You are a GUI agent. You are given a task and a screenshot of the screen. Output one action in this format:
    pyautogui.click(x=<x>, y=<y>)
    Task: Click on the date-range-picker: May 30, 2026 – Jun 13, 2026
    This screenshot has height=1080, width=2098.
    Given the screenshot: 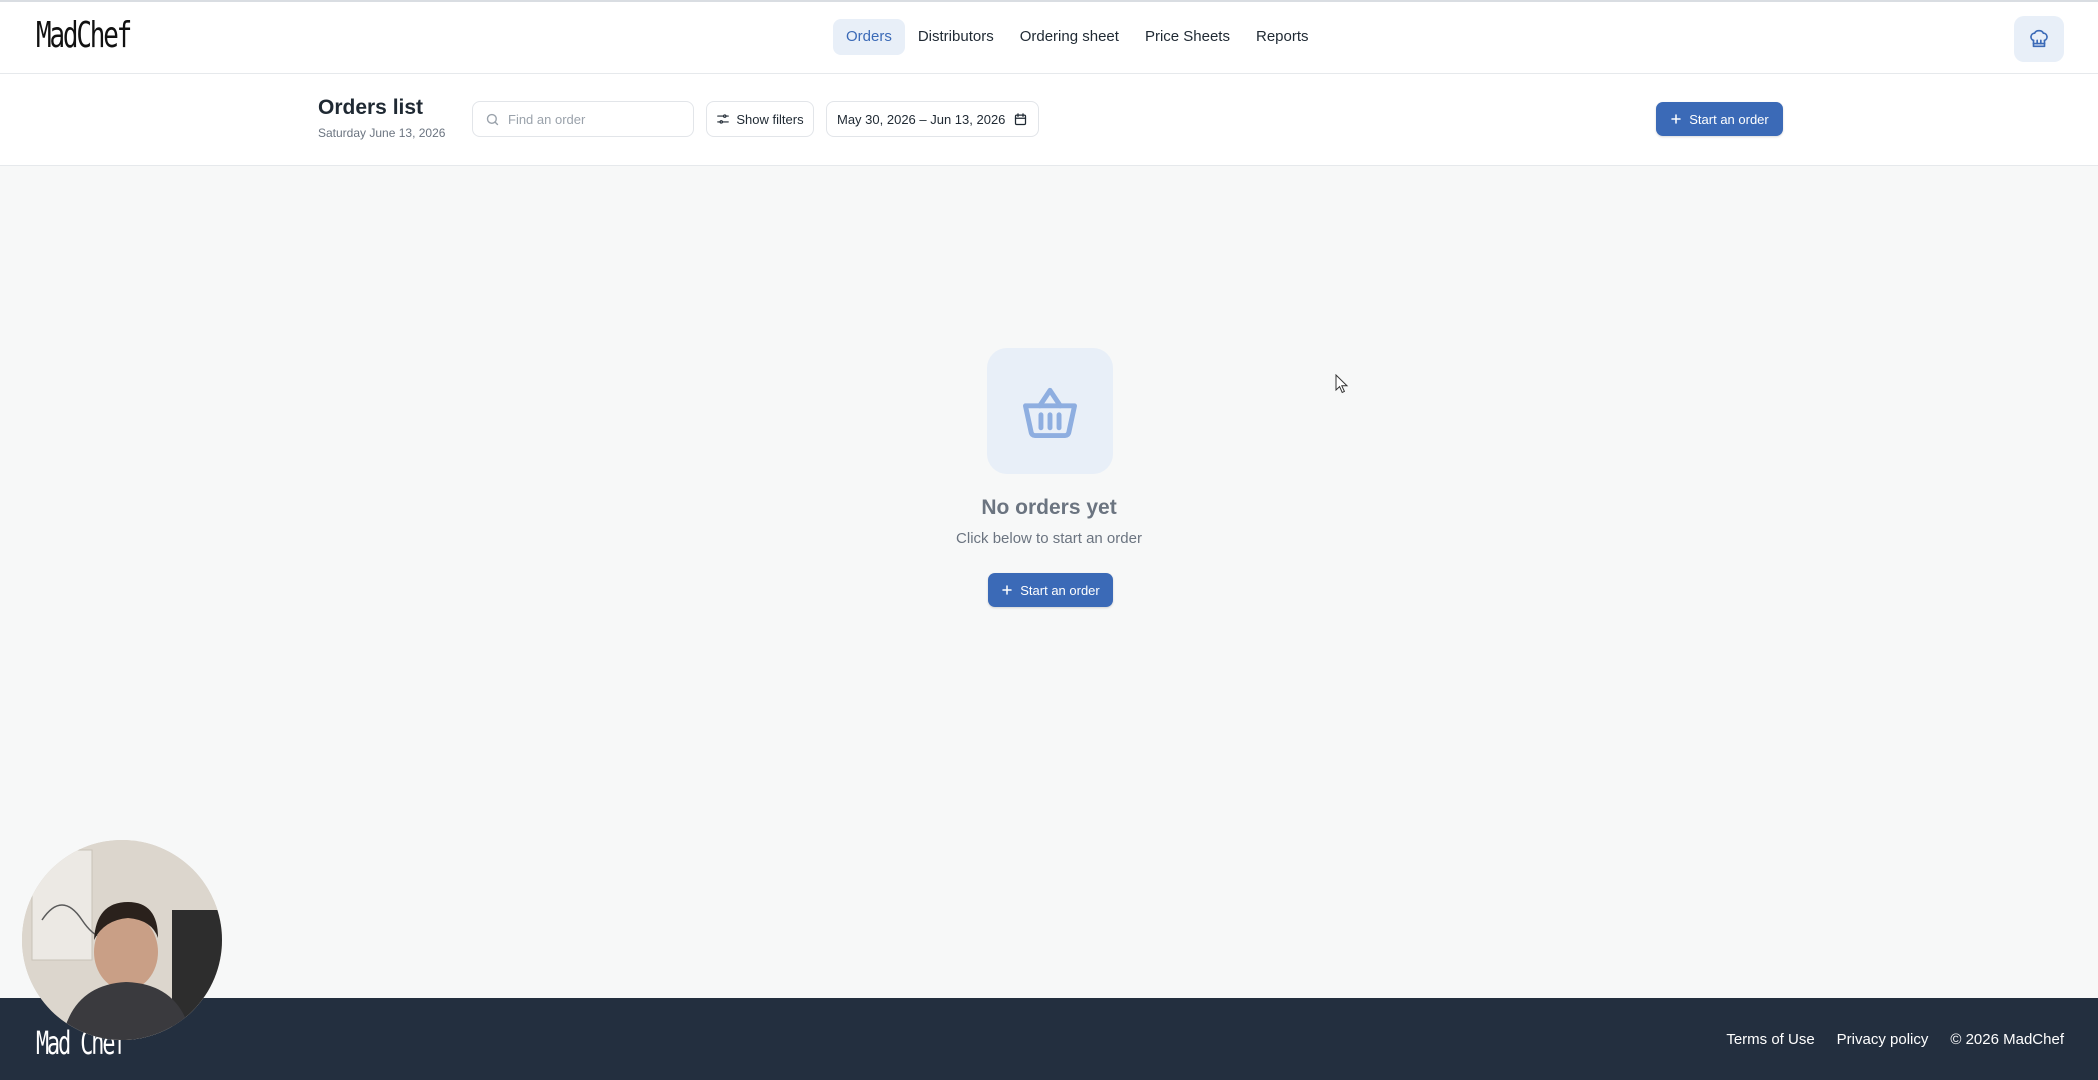 What is the action you would take?
    pyautogui.click(x=932, y=119)
    